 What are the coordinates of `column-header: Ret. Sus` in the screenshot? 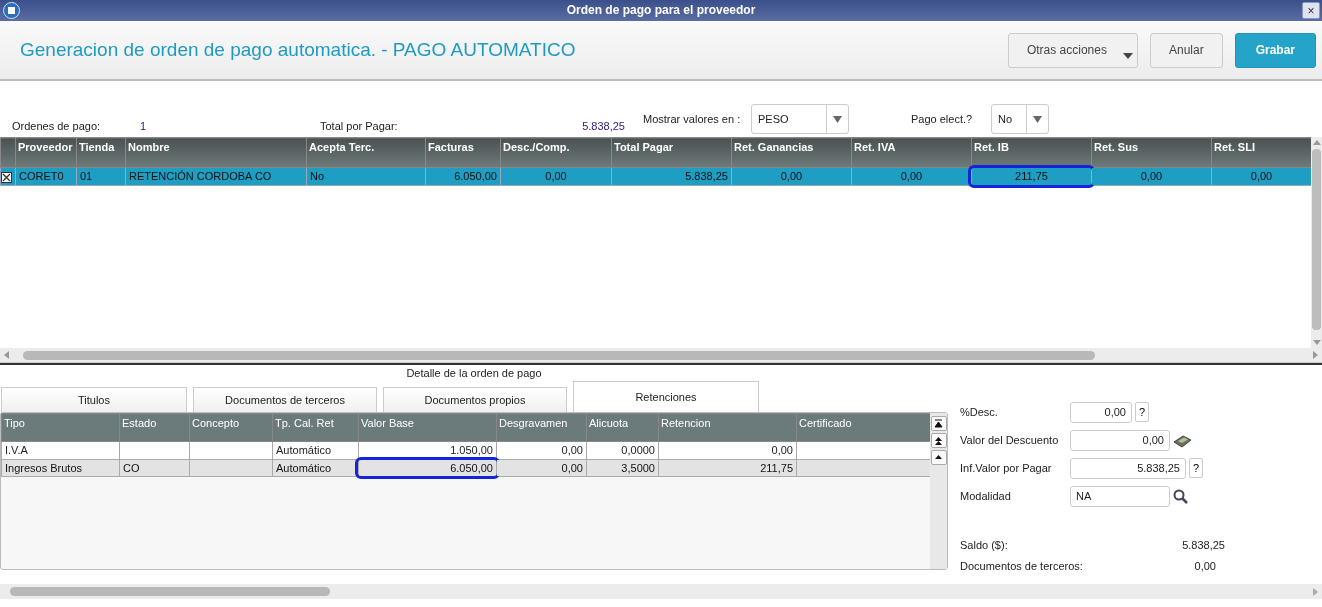 It's located at (1151, 152).